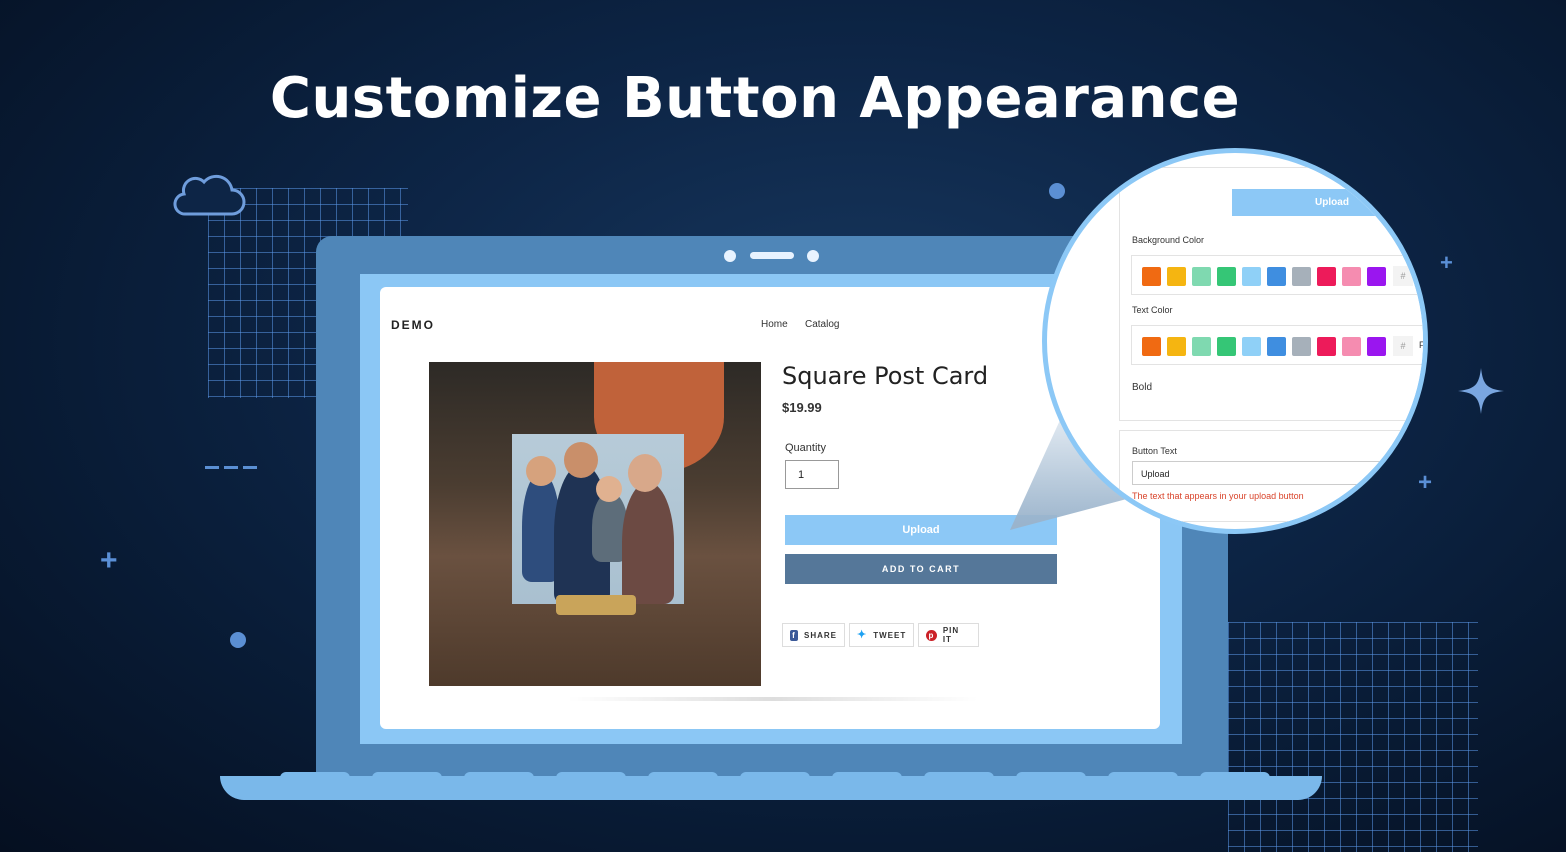 This screenshot has width=1566, height=852. Describe the element at coordinates (771, 788) in the screenshot. I see `laptop-base` at that location.